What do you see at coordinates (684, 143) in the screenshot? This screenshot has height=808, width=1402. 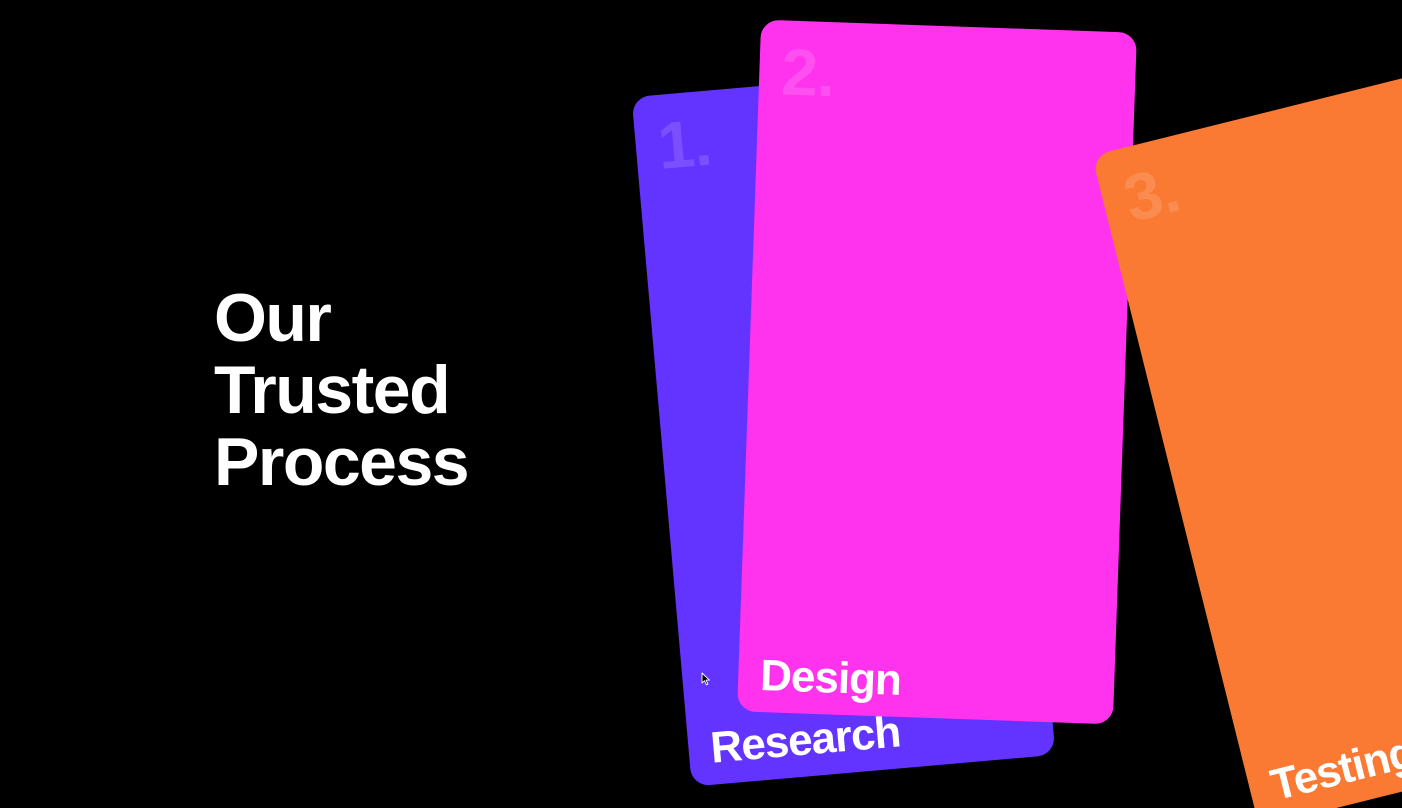 I see `card-number: 1.` at bounding box center [684, 143].